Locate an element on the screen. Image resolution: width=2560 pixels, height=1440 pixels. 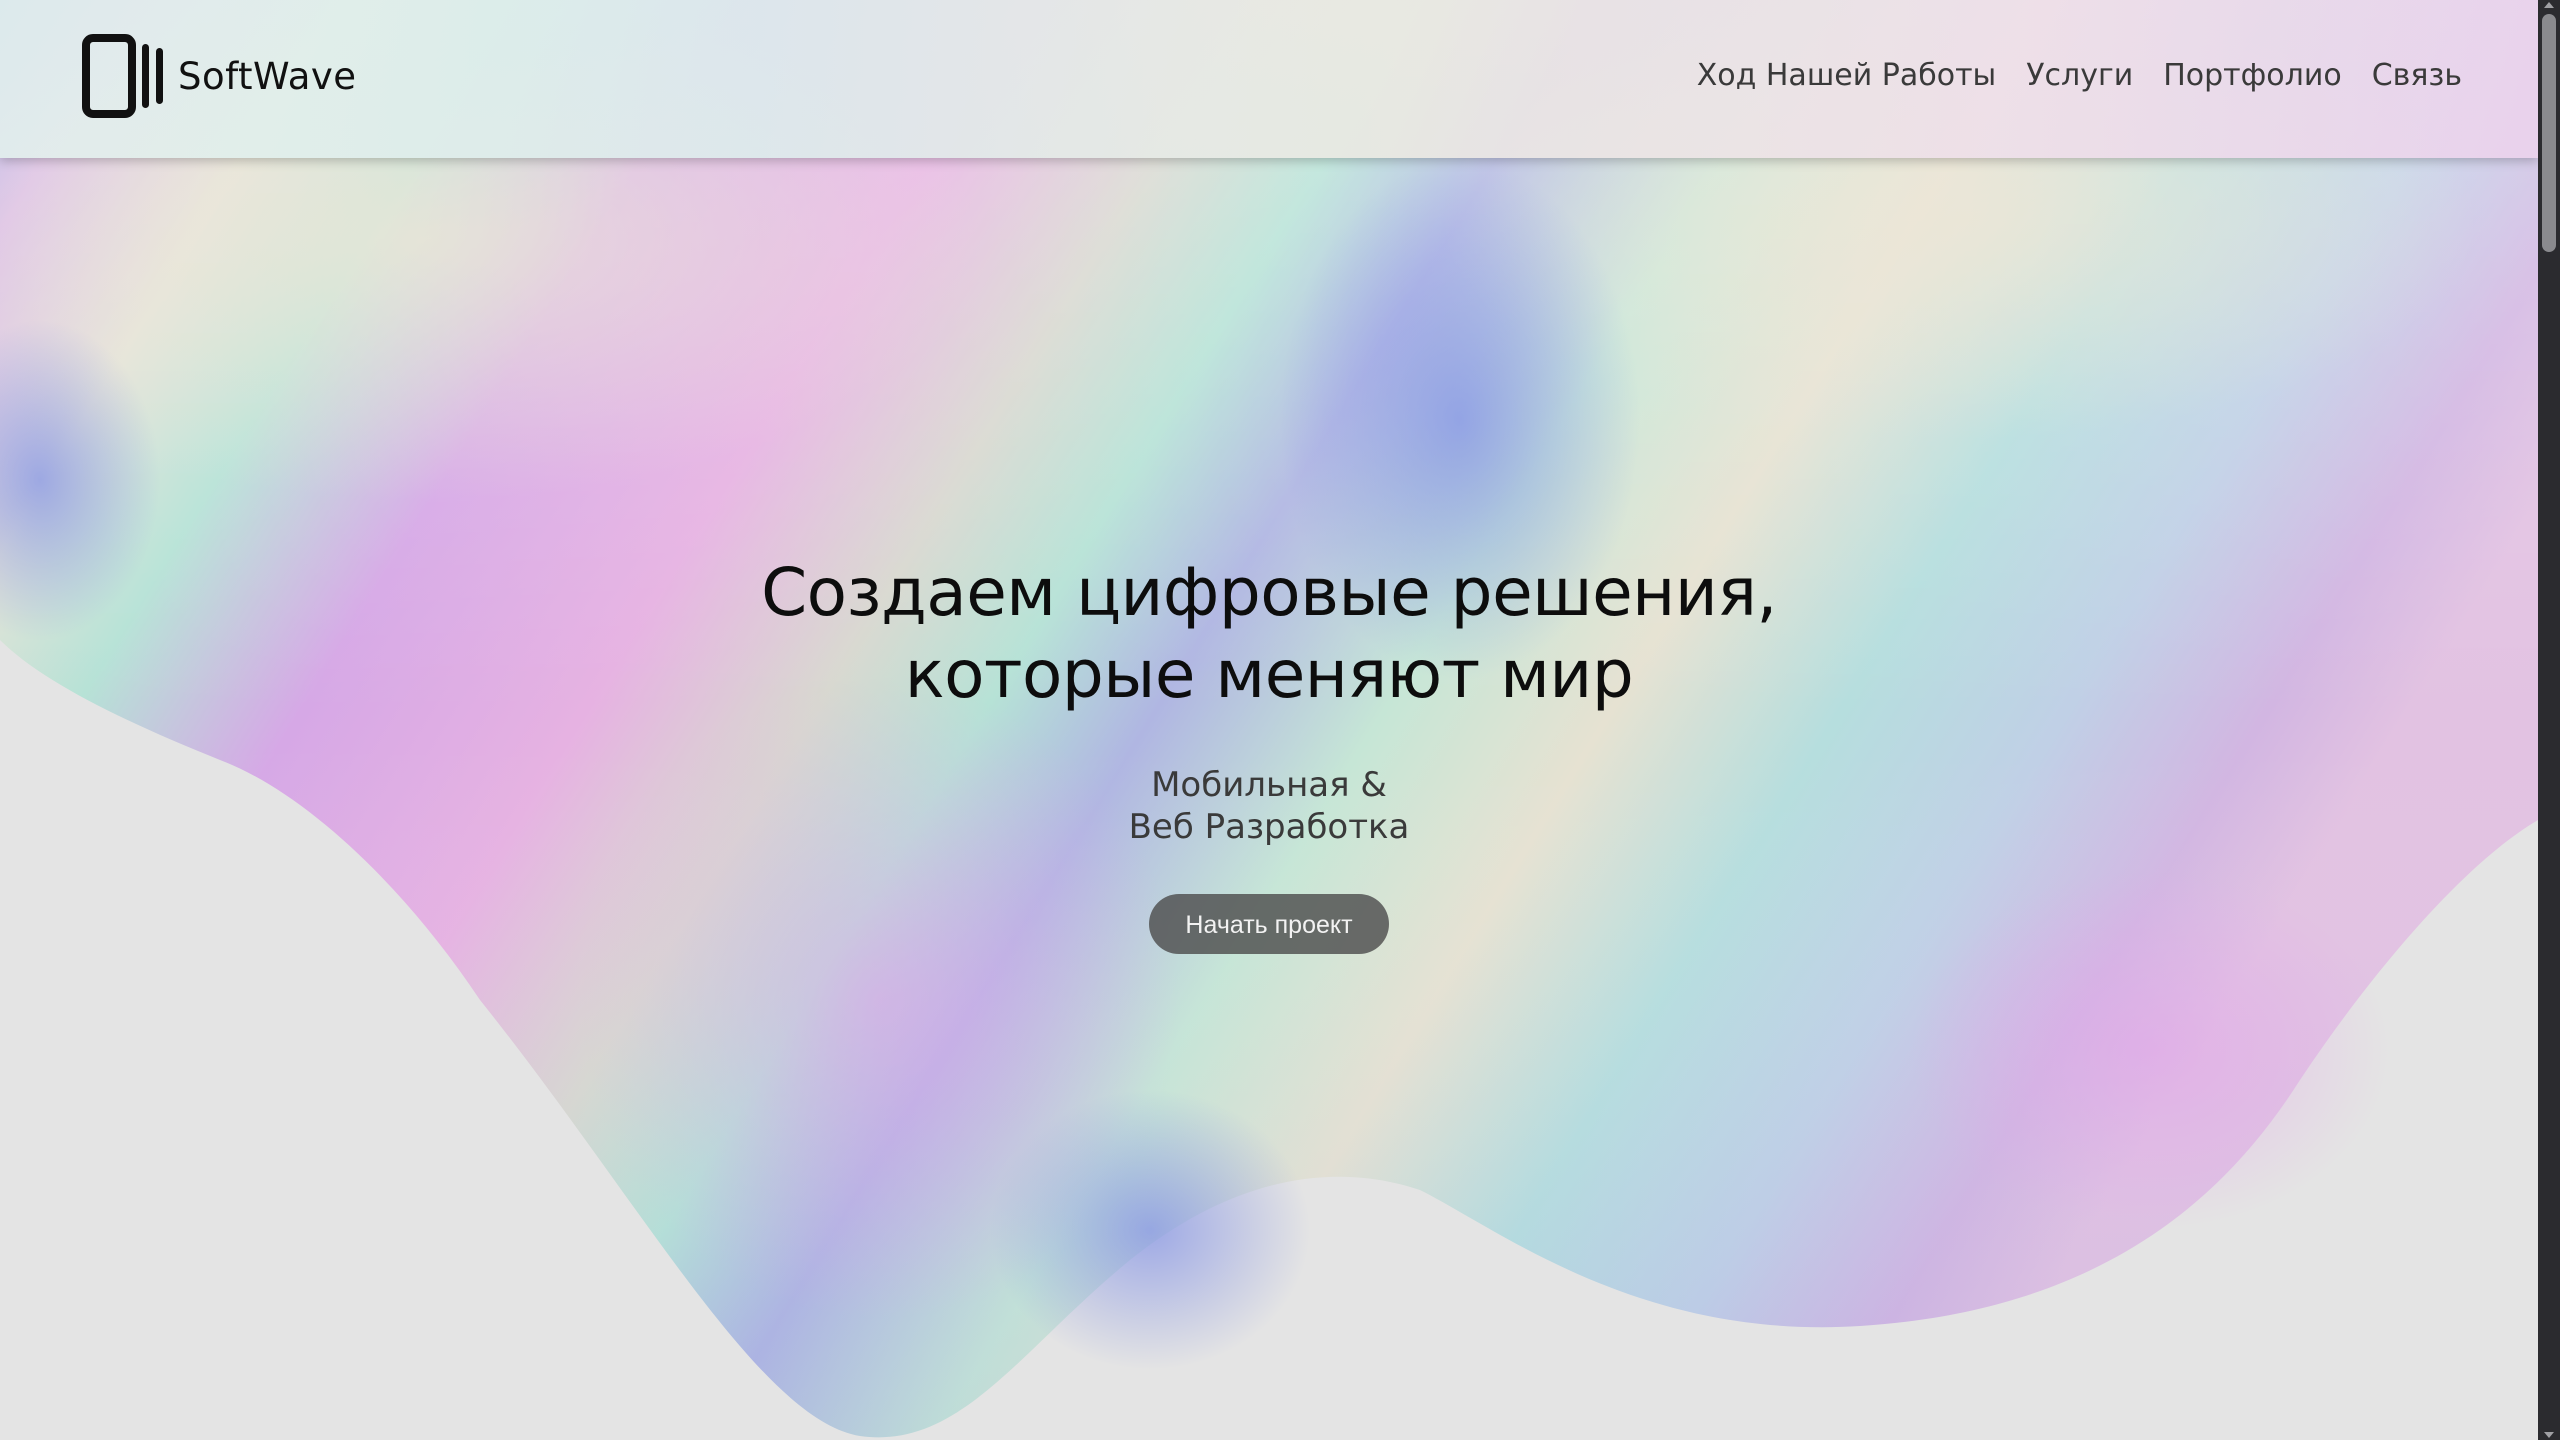
nav-item-services: Услуги is located at coordinates (2079, 75).